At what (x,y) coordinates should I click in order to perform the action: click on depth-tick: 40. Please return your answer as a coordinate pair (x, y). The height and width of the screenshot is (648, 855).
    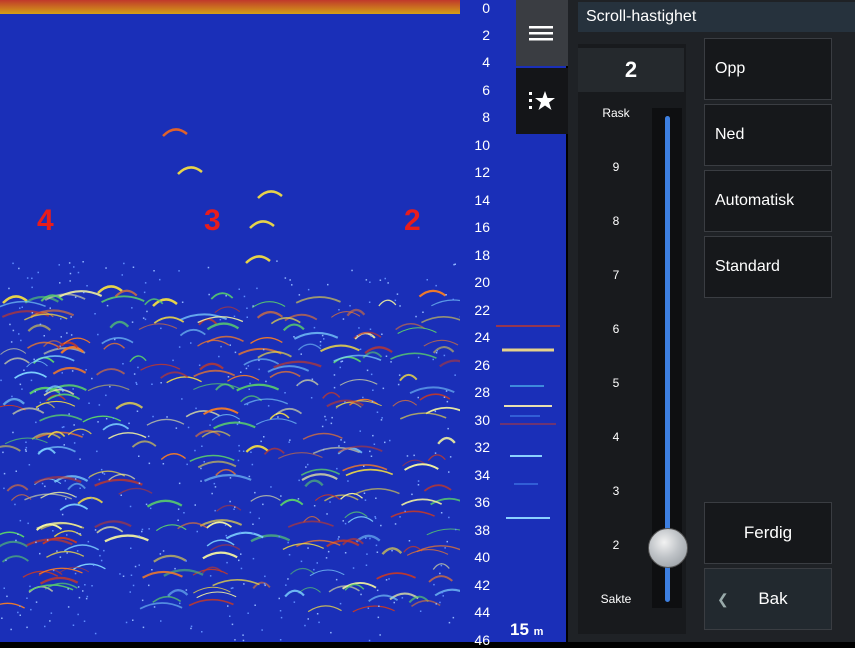
    Looking at the image, I should click on (473, 557).